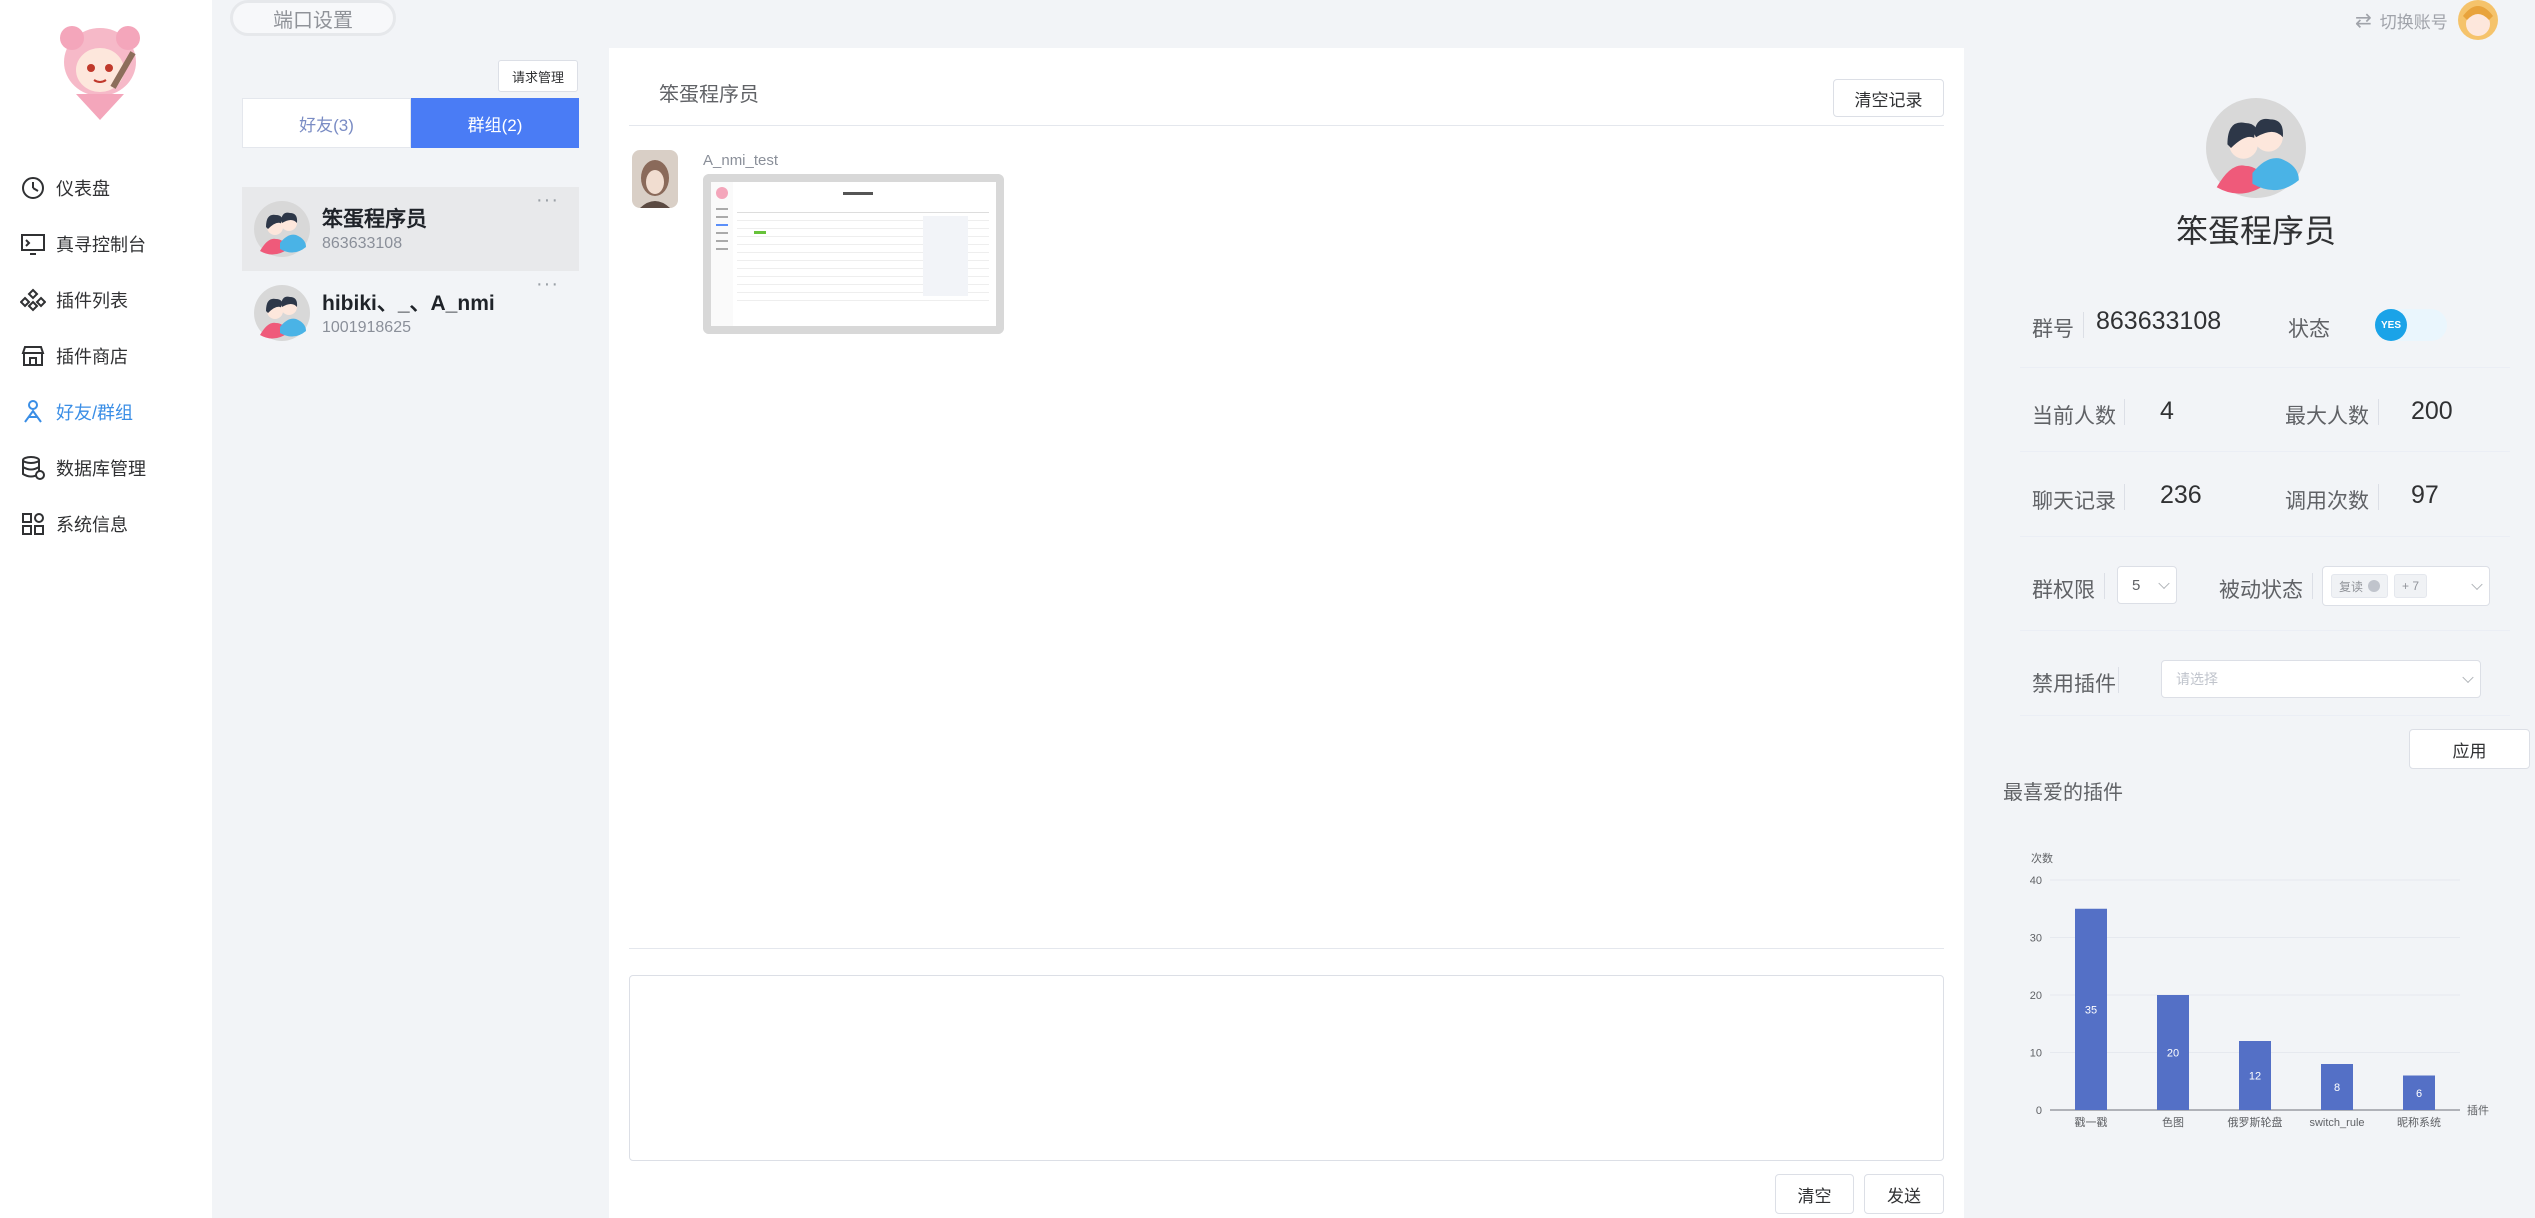 This screenshot has width=2535, height=1218. Describe the element at coordinates (853, 254) in the screenshot. I see `message-image` at that location.